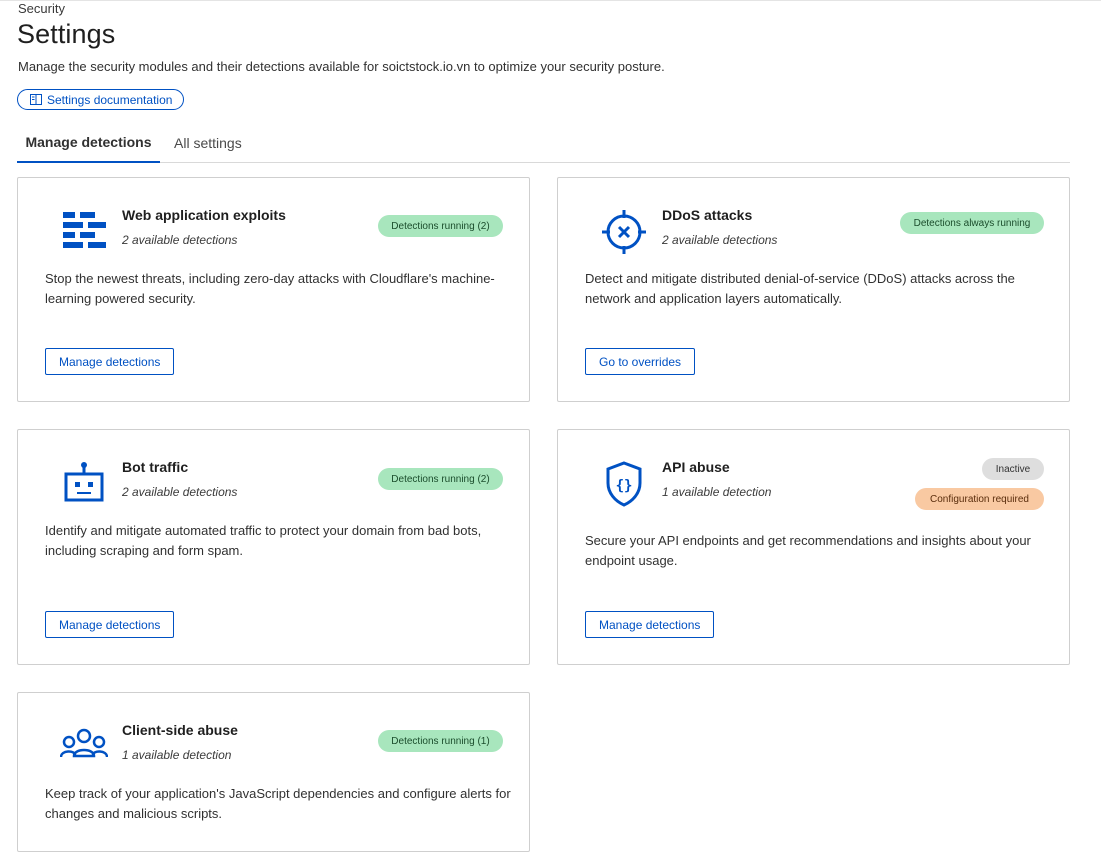 This screenshot has height=852, width=1101. I want to click on robot-icon, so click(84, 484).